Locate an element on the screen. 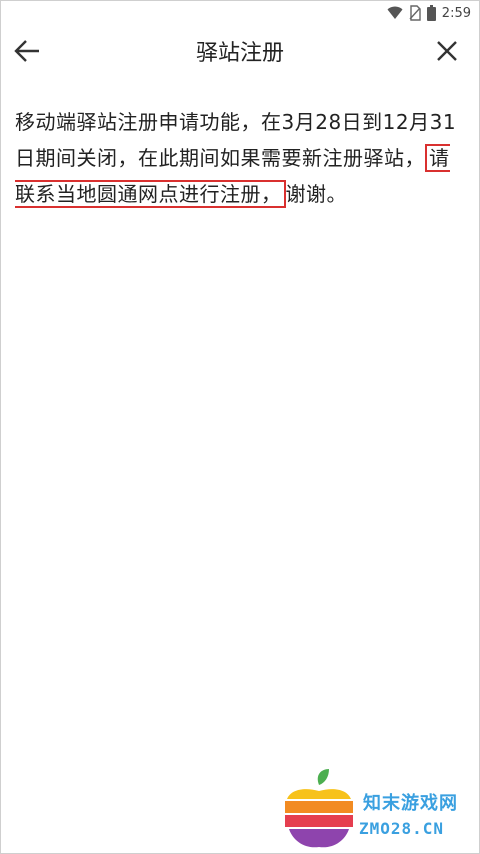 This screenshot has height=854, width=480. navigation-bar: 驿站注册 is located at coordinates (240, 51).